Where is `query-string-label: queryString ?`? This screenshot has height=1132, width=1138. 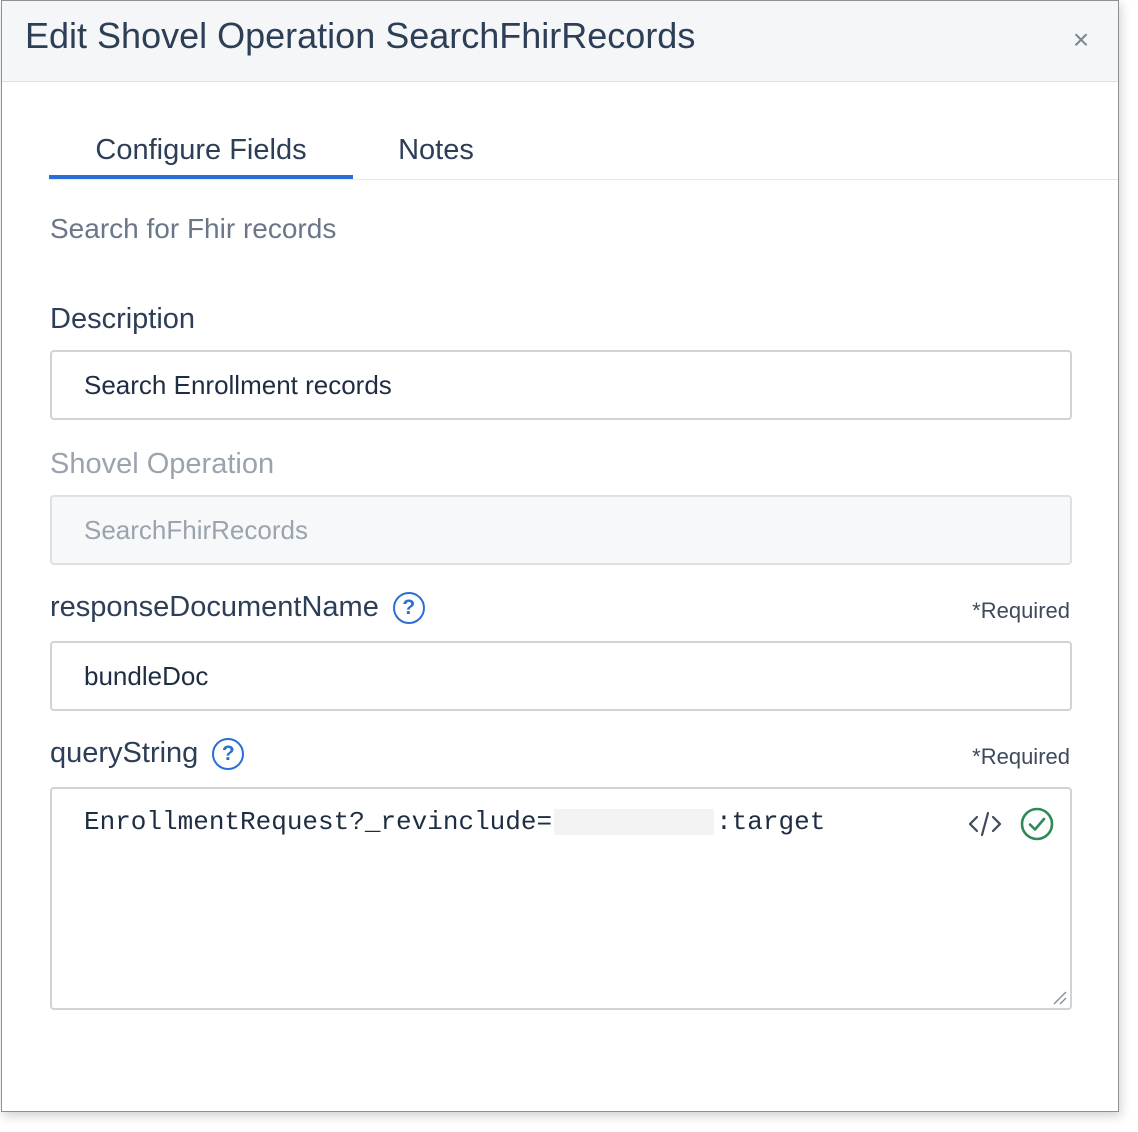
query-string-label: queryString ? is located at coordinates (147, 753).